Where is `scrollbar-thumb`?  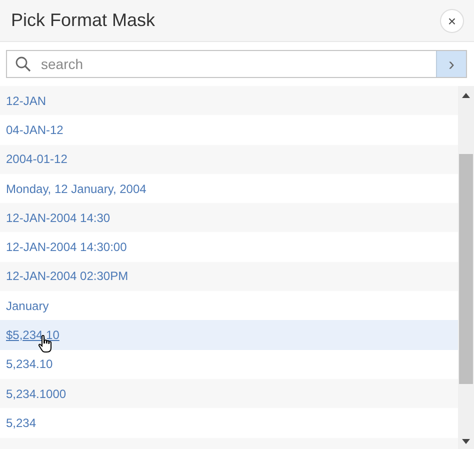 scrollbar-thumb is located at coordinates (466, 269).